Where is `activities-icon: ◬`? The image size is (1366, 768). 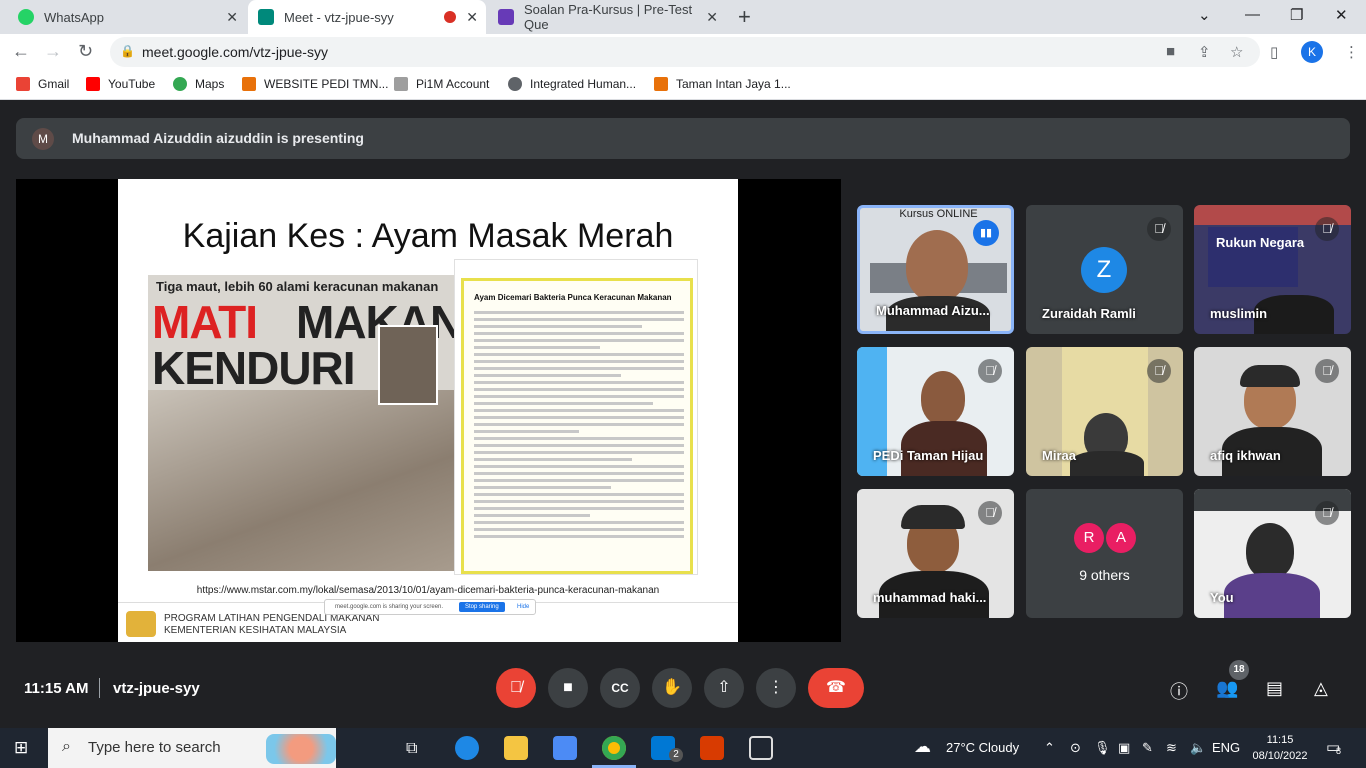 activities-icon: ◬ is located at coordinates (1321, 688).